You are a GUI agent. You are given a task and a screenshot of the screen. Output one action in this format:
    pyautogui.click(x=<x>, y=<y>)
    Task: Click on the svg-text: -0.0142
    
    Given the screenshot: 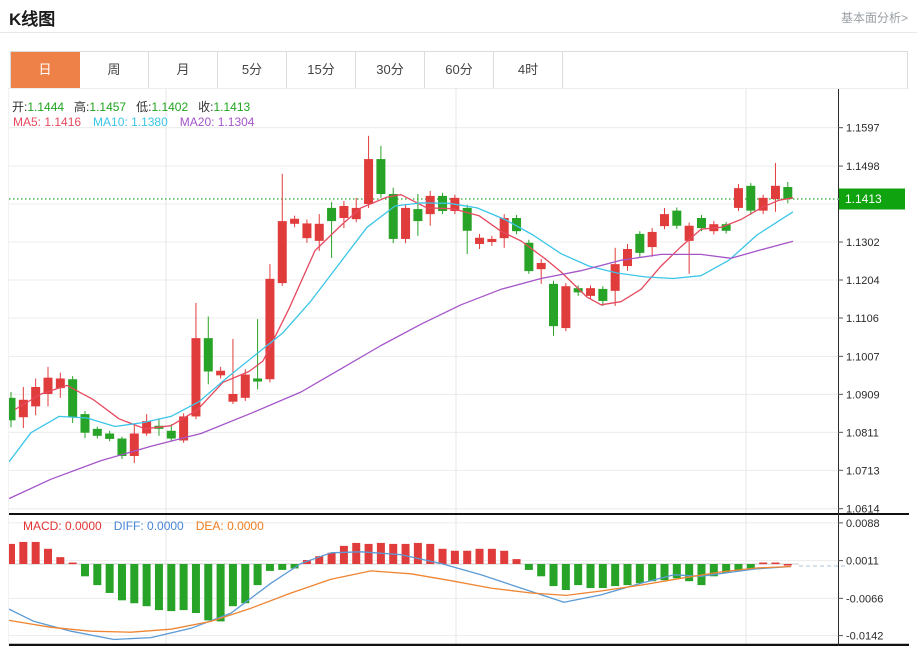 What is the action you would take?
    pyautogui.click(x=864, y=637)
    